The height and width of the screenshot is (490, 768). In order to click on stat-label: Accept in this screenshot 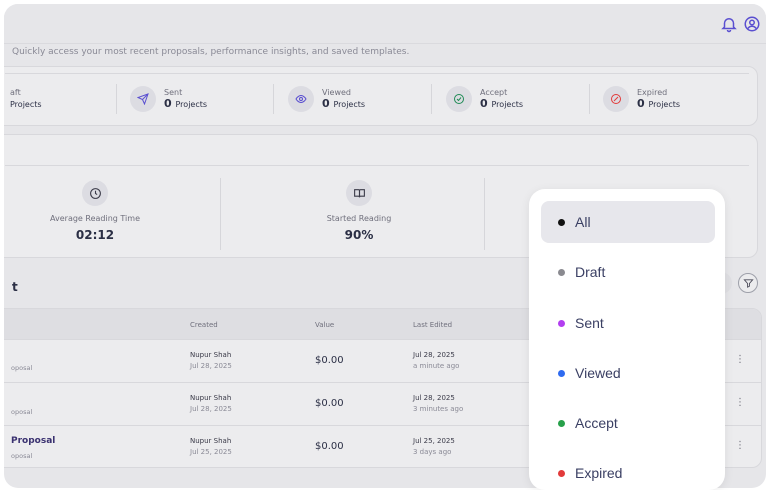, I will do `click(494, 92)`.